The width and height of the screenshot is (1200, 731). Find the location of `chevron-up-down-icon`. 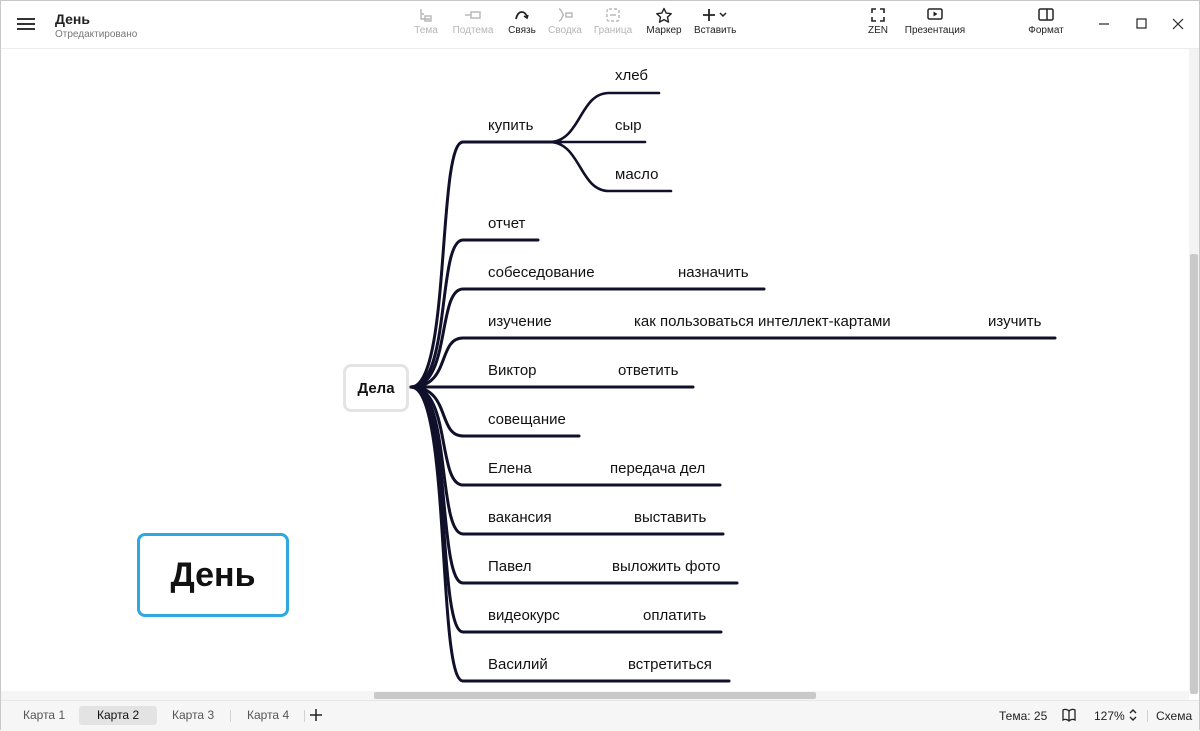

chevron-up-down-icon is located at coordinates (1133, 715).